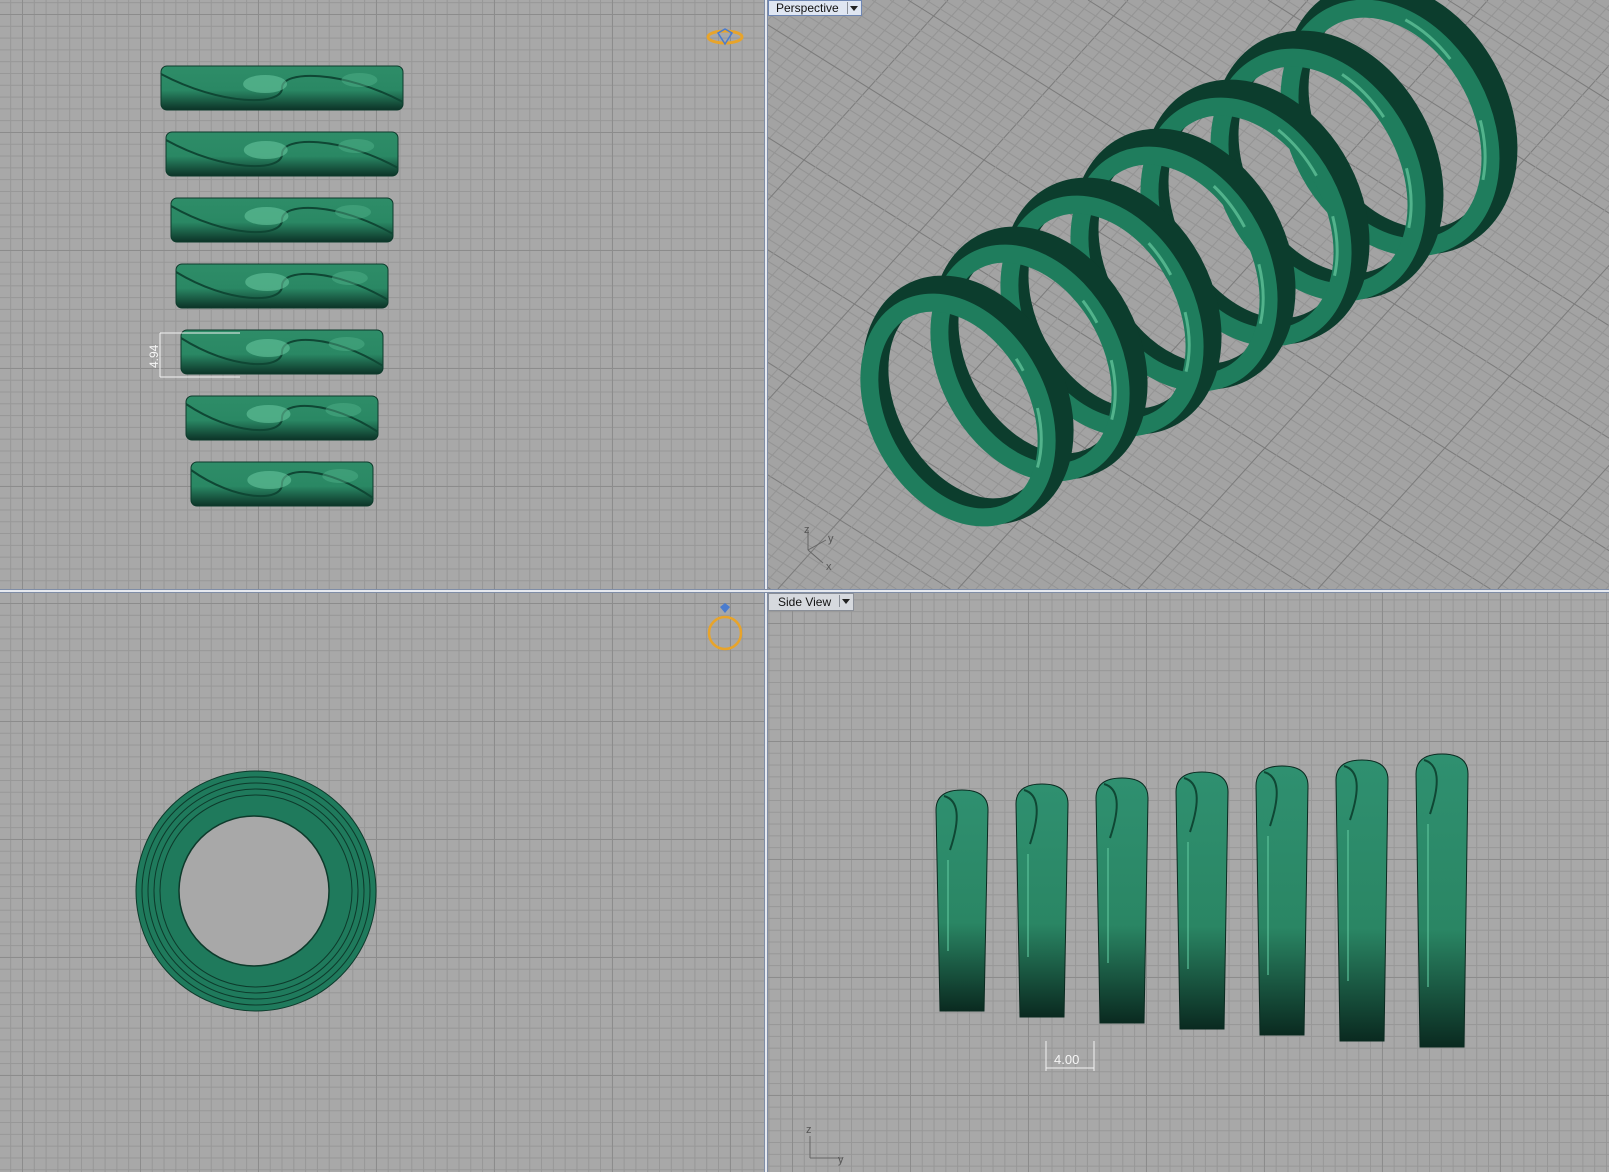  What do you see at coordinates (1066, 1059) in the screenshot?
I see `dimension-label-side: 4.00` at bounding box center [1066, 1059].